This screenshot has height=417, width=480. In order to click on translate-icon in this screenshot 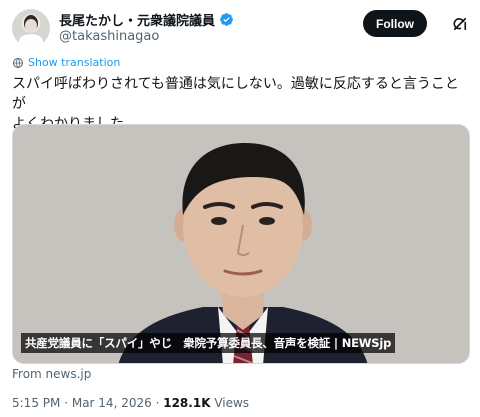, I will do `click(18, 62)`.